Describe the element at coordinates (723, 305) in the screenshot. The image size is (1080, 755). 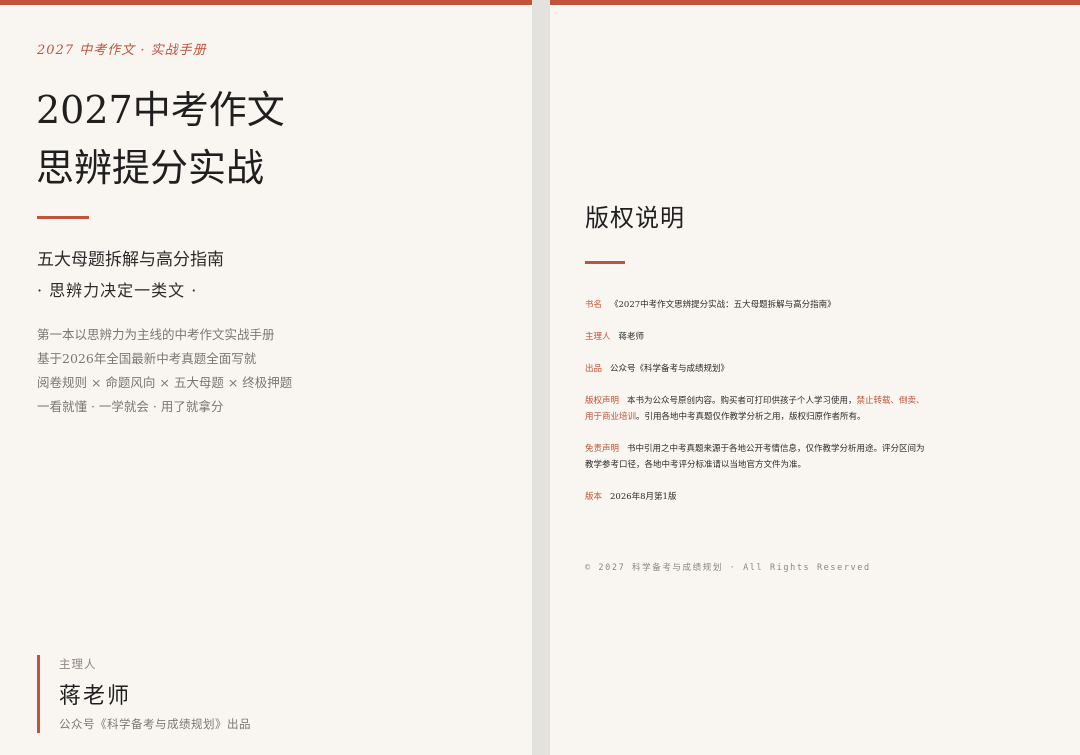
I see `info-value: 《2027中考作文思辨提分实战：五大母题拆解与高分指南》` at that location.